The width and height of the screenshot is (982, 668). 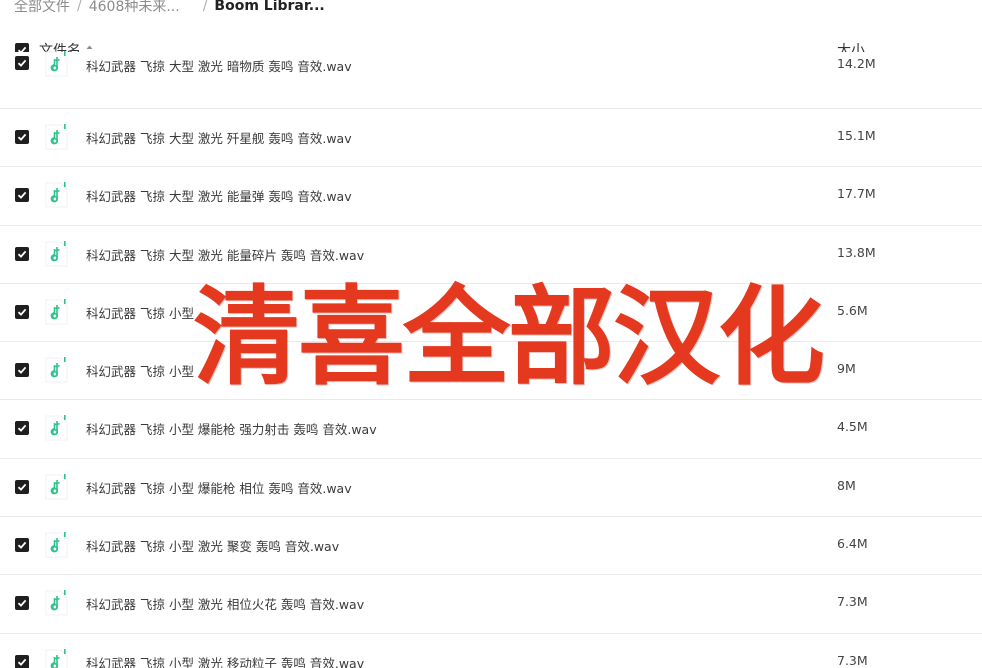 I want to click on table-row: 科幻武器 飞掠 小型 激光 相位火花 轰鸣 音效.wav 7.3M, so click(x=491, y=604).